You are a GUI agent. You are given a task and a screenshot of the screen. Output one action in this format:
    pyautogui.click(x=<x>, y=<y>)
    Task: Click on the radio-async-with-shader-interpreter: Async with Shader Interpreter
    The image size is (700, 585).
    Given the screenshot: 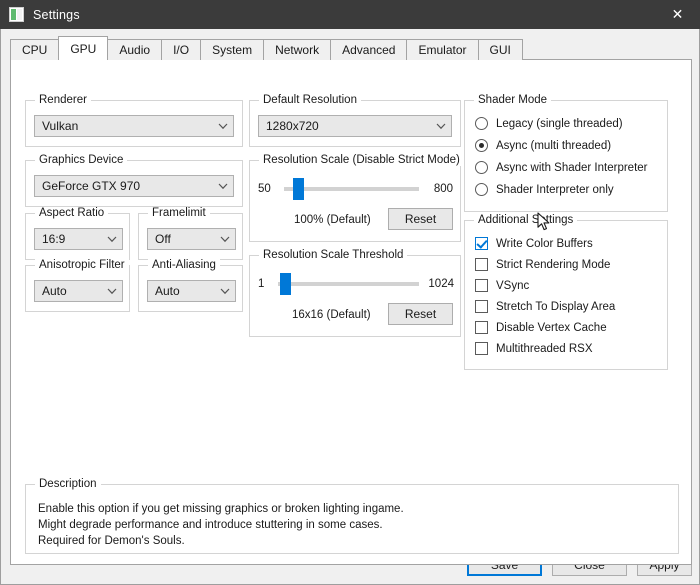 What is the action you would take?
    pyautogui.click(x=561, y=167)
    